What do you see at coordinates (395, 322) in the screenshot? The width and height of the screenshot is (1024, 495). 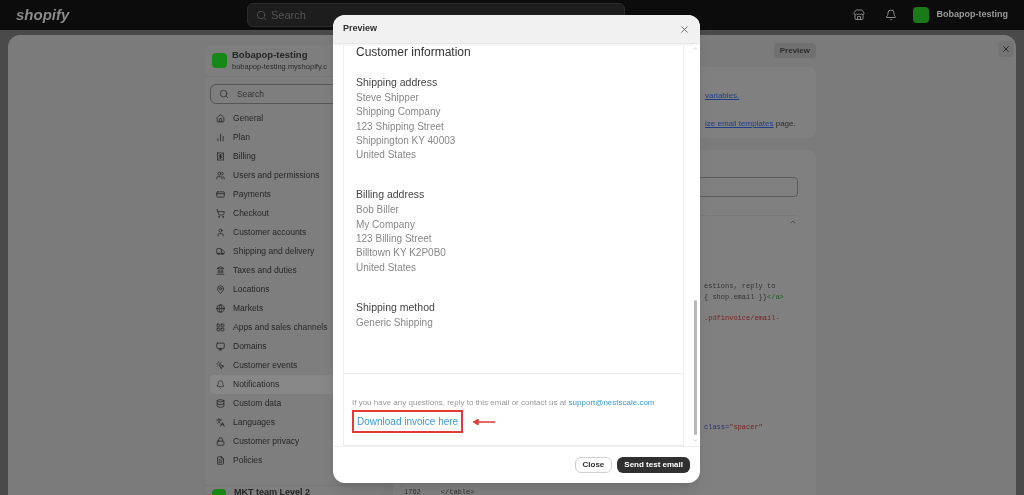 I see `address-line: Generic Shipping` at bounding box center [395, 322].